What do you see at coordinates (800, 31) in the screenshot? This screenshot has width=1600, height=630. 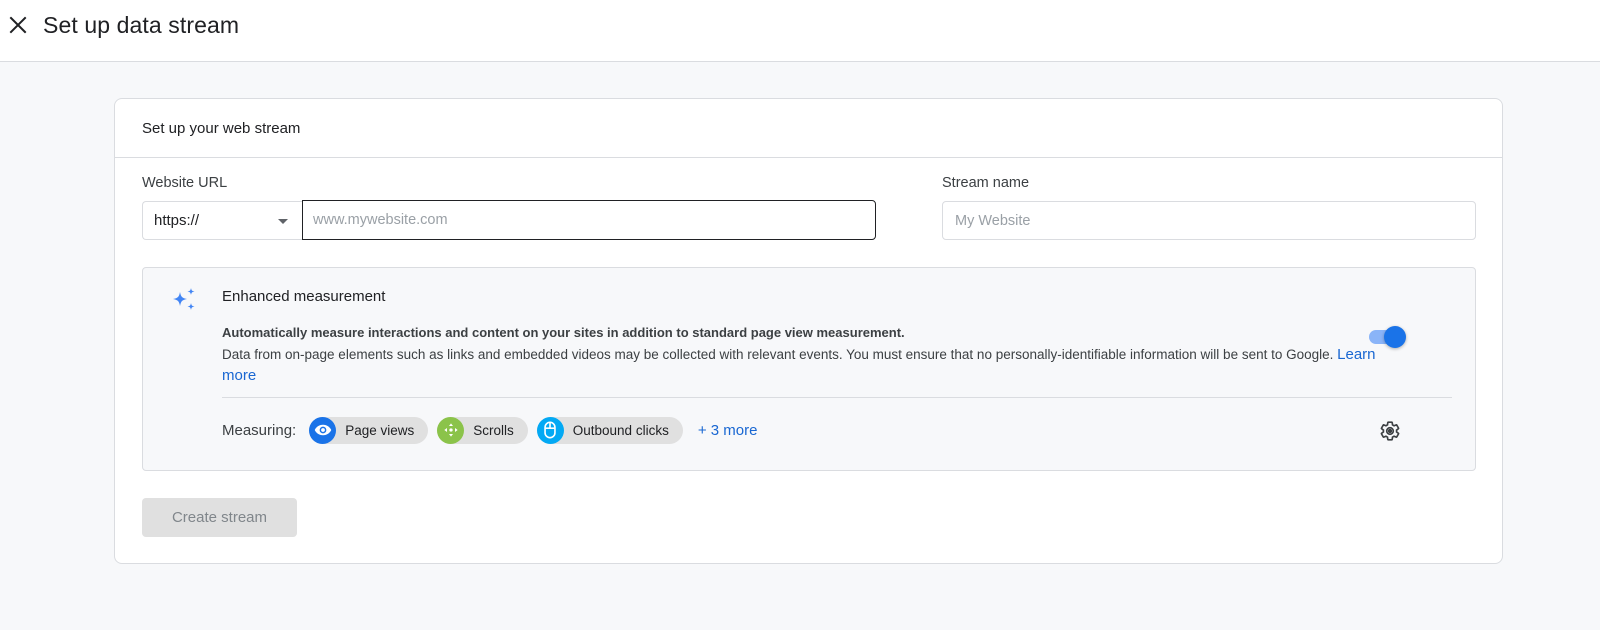 I see `top-bar: Set up data stream` at bounding box center [800, 31].